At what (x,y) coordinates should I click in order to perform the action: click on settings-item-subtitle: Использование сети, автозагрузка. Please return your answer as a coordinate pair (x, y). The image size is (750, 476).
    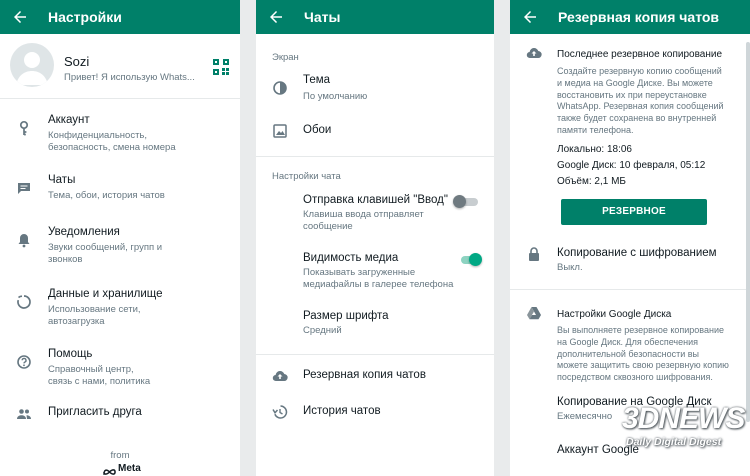
    Looking at the image, I should click on (94, 315).